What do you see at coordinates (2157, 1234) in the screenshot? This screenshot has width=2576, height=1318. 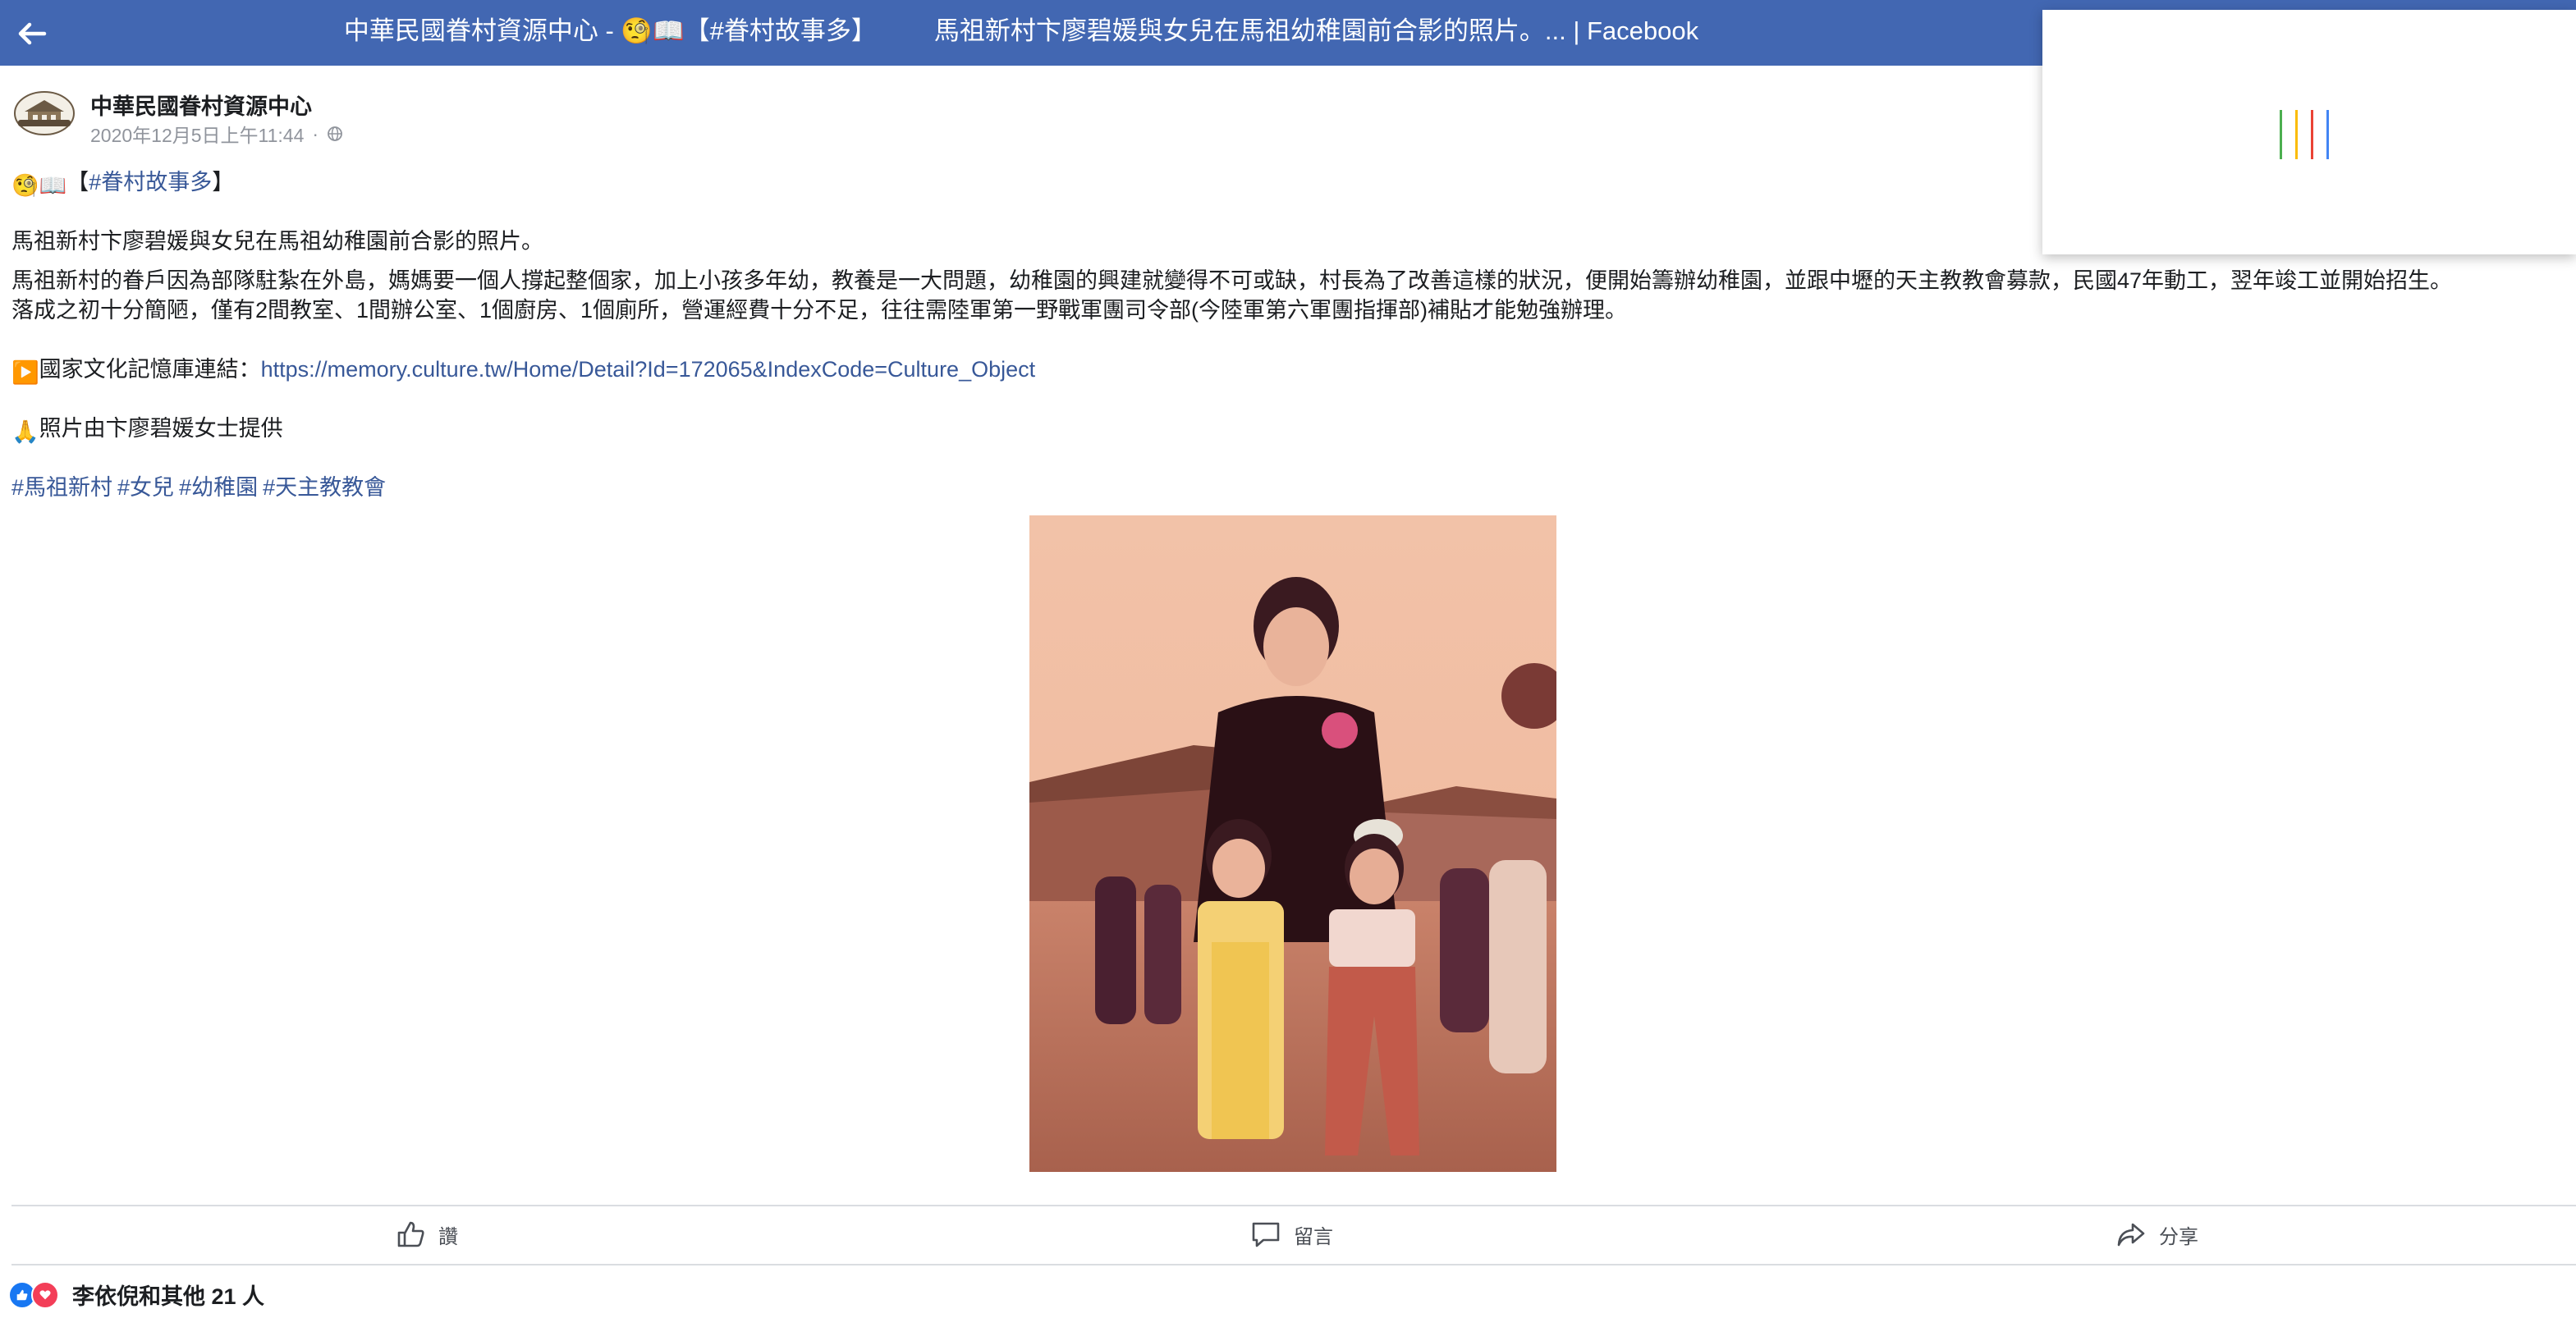 I see `share-button: 分享` at bounding box center [2157, 1234].